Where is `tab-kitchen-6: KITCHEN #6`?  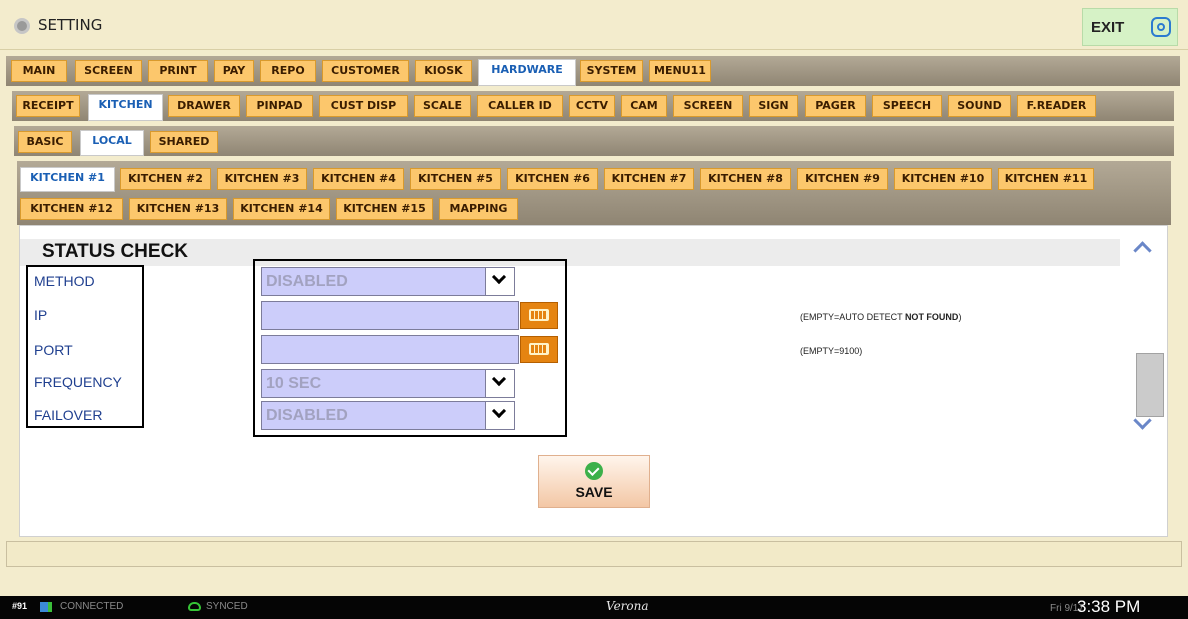
tab-kitchen-6: KITCHEN #6 is located at coordinates (552, 179).